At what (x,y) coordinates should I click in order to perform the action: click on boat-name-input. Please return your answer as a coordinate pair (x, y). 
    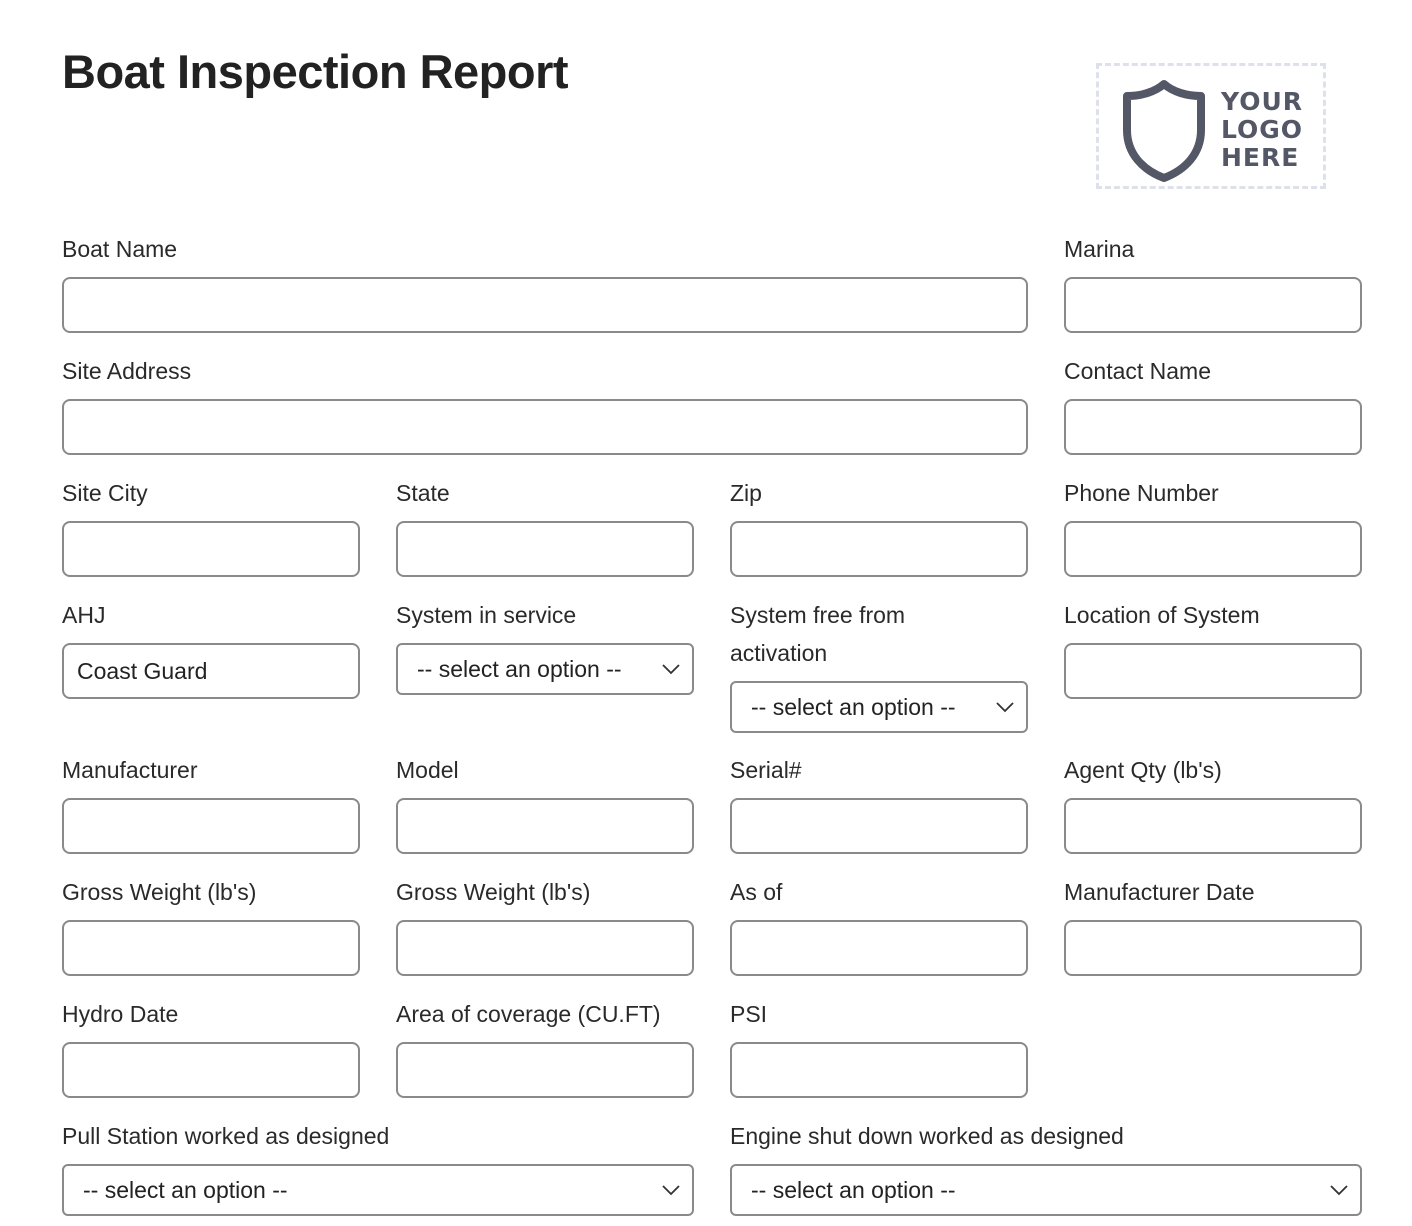
    Looking at the image, I should click on (545, 305).